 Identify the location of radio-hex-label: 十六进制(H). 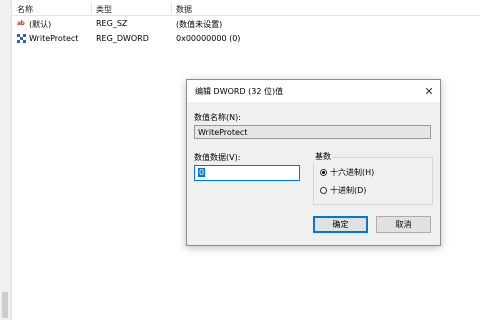
(352, 172).